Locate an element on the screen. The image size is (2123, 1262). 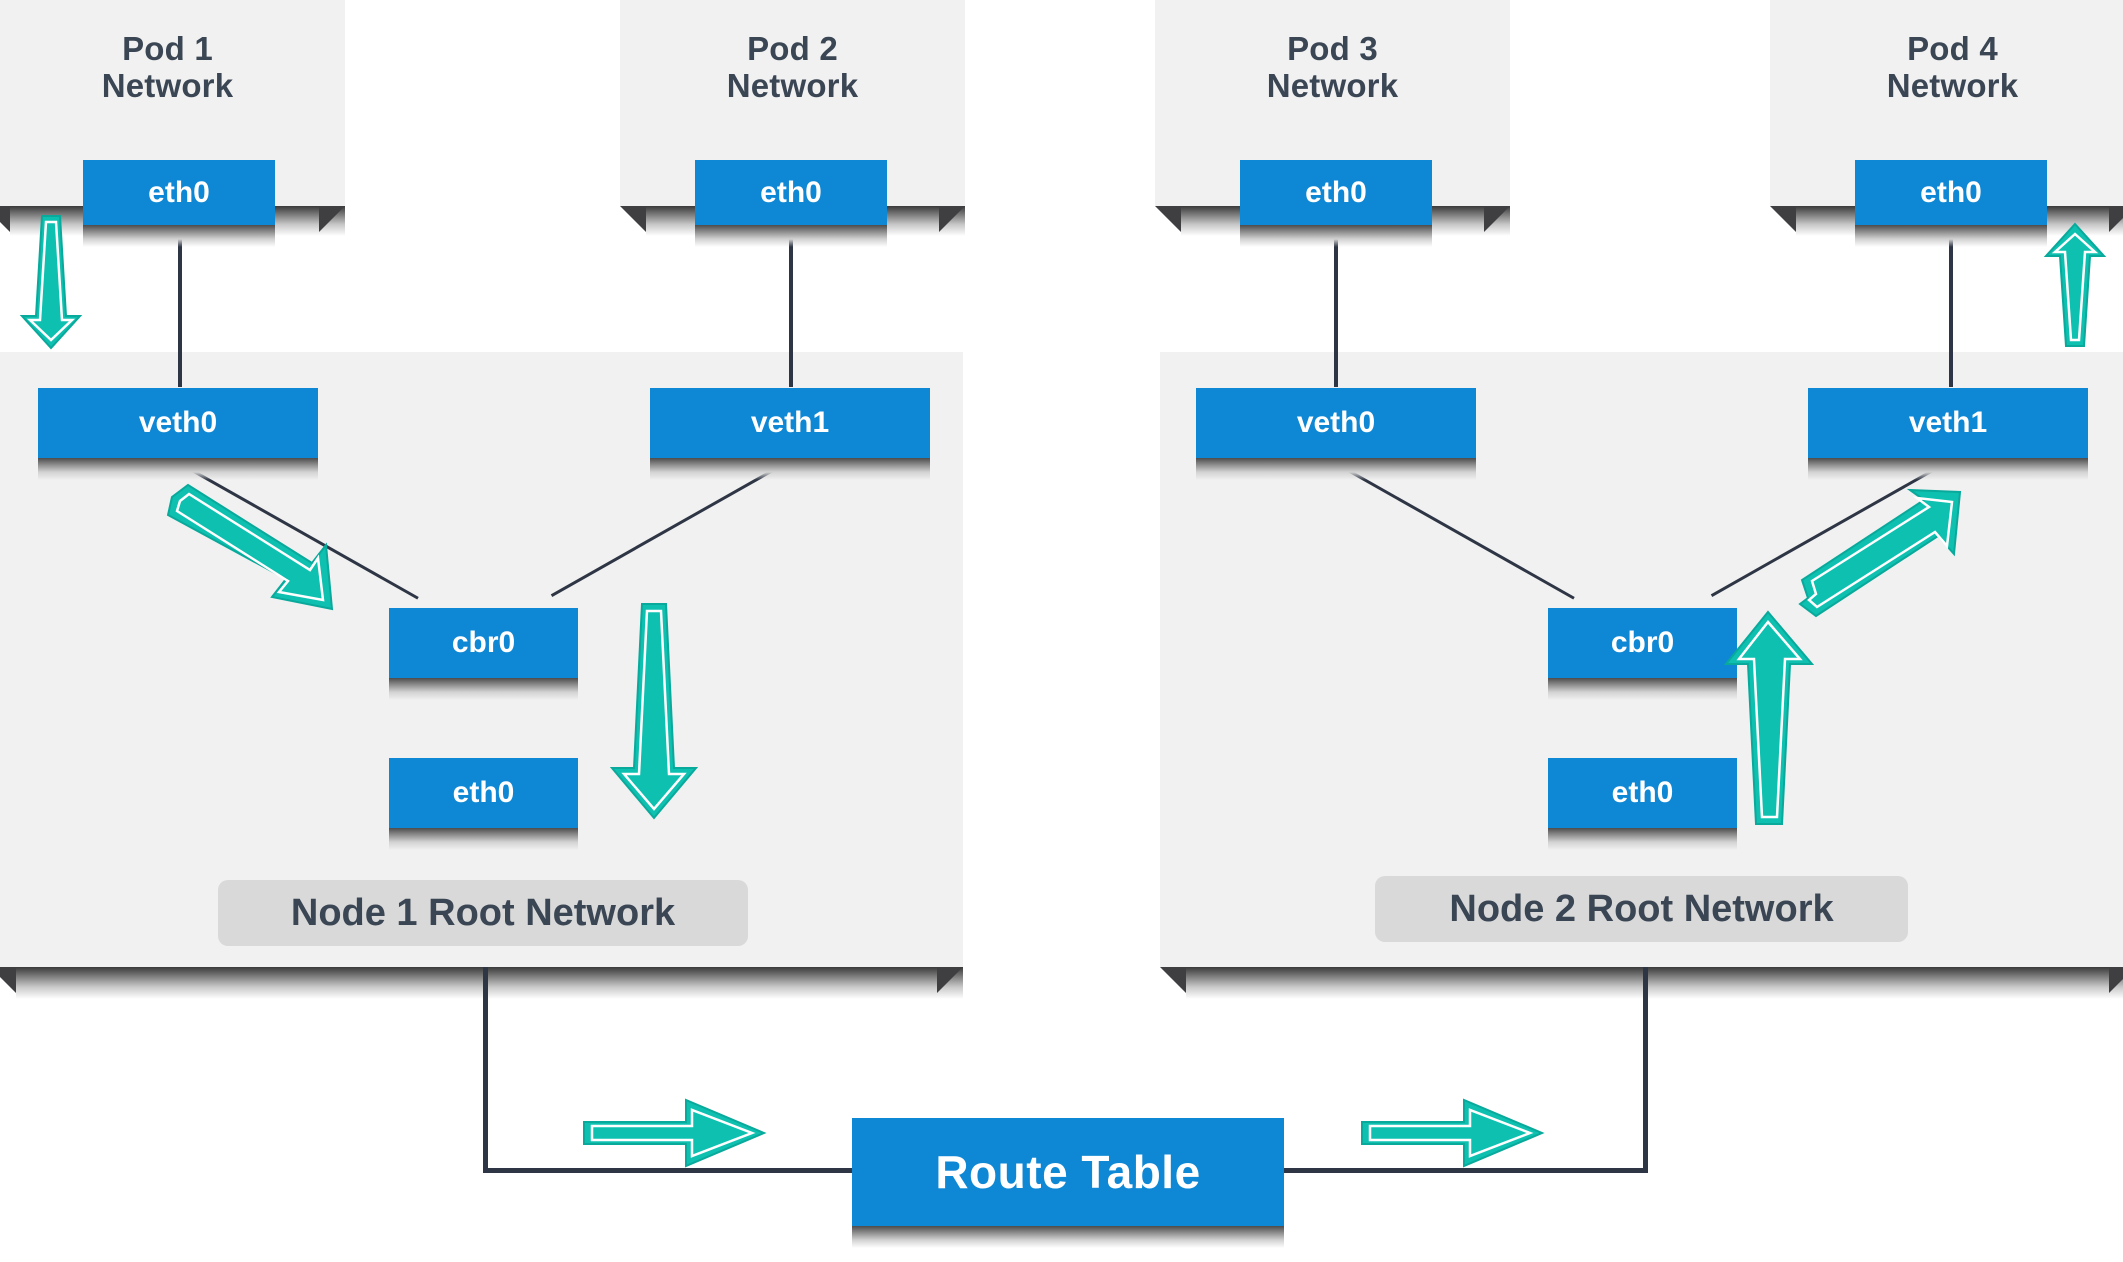
pod-4-eth0-label: eth0 is located at coordinates (1951, 192).